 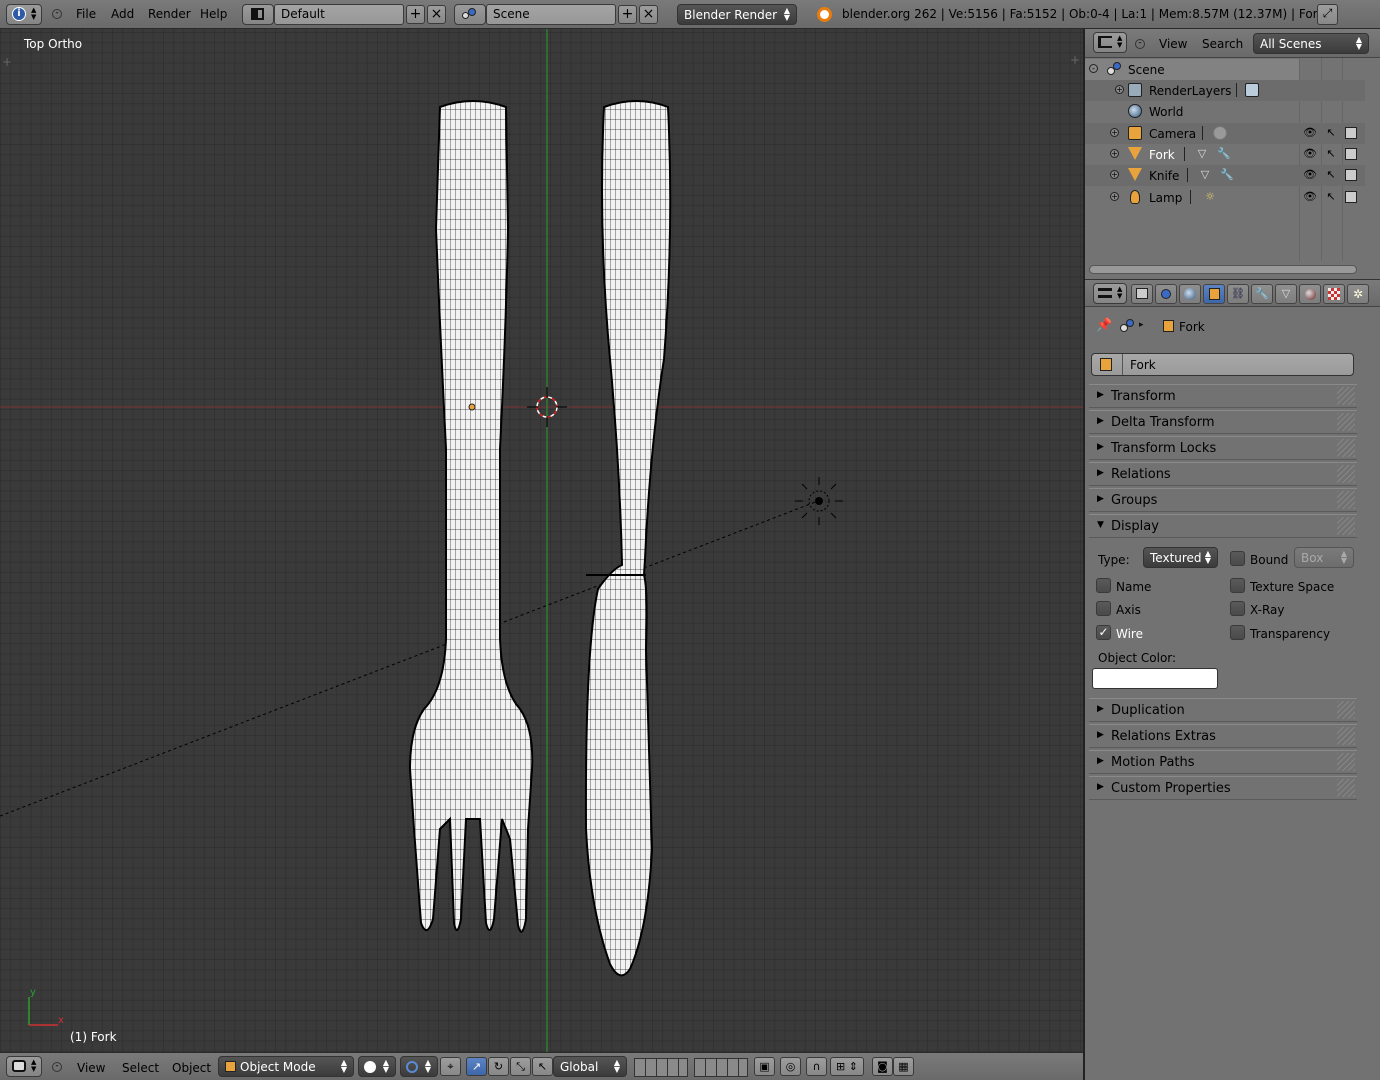 What do you see at coordinates (520, 1066) in the screenshot?
I see `scale-manipulator-button: ⤡` at bounding box center [520, 1066].